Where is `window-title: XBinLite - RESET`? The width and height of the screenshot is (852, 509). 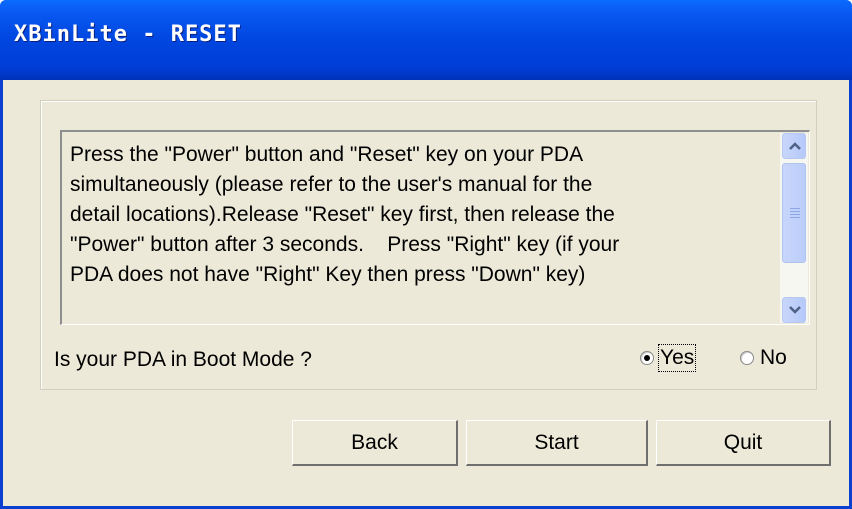
window-title: XBinLite - RESET is located at coordinates (128, 34).